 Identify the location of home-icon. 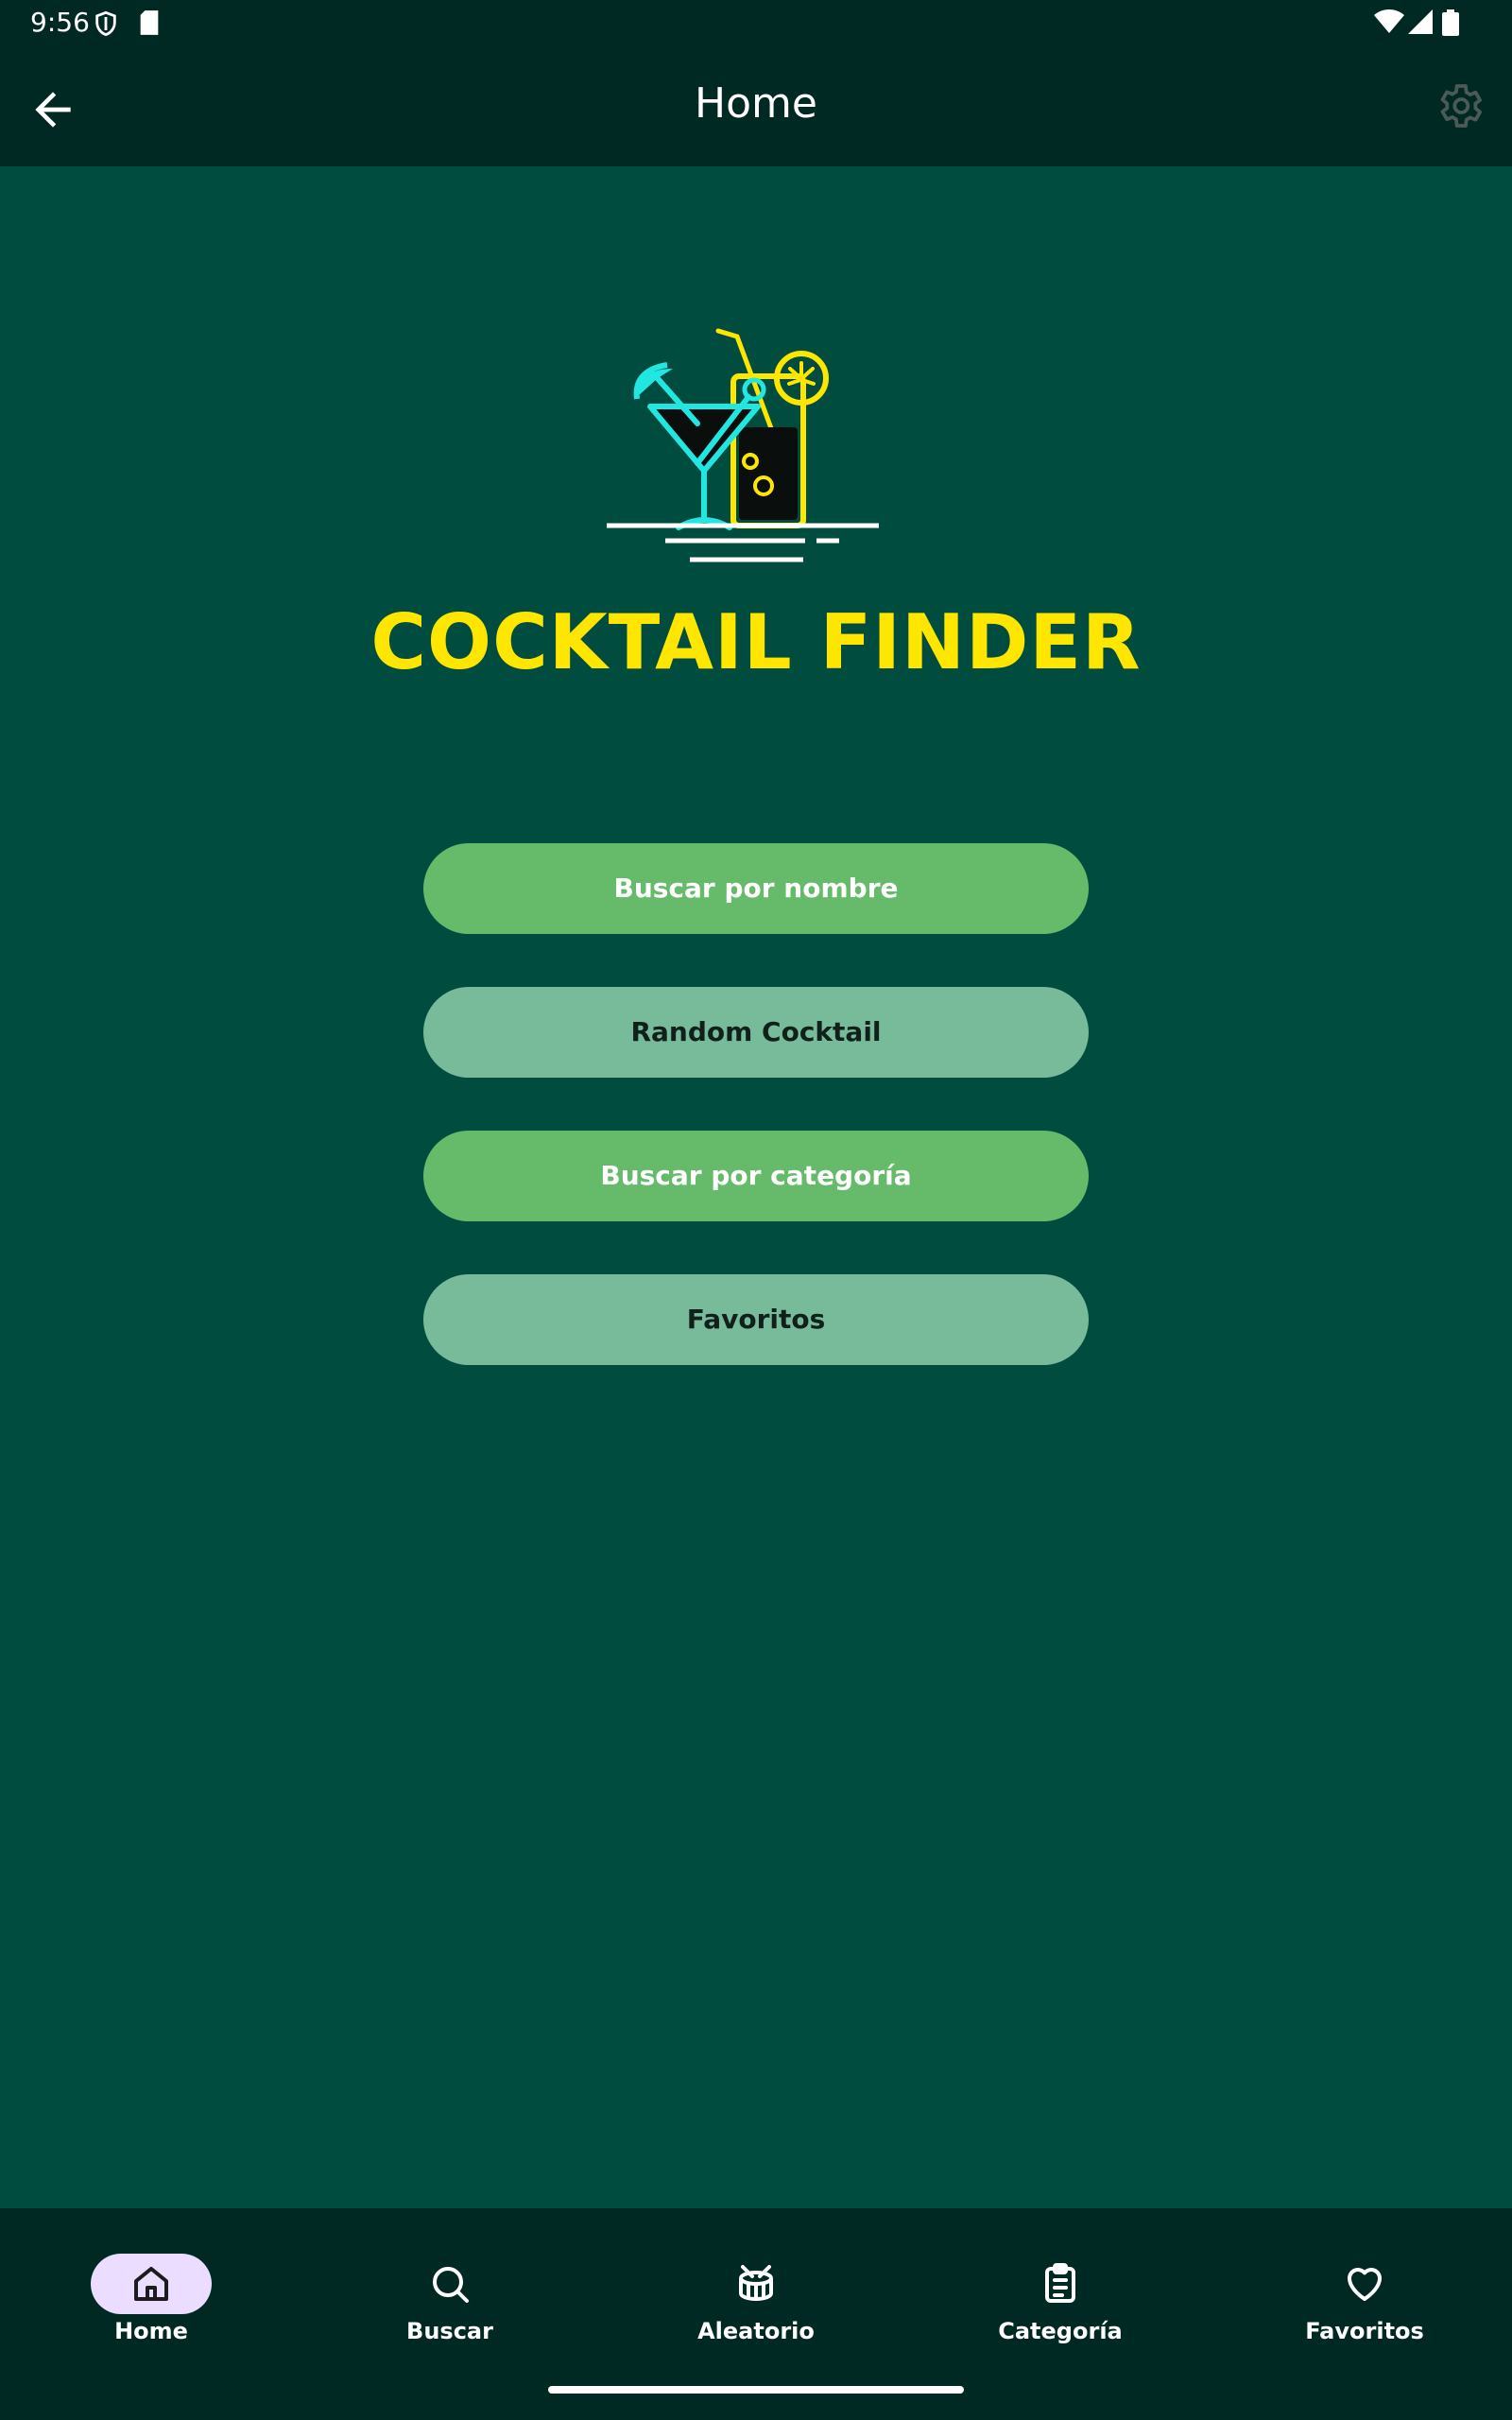
(151, 2284).